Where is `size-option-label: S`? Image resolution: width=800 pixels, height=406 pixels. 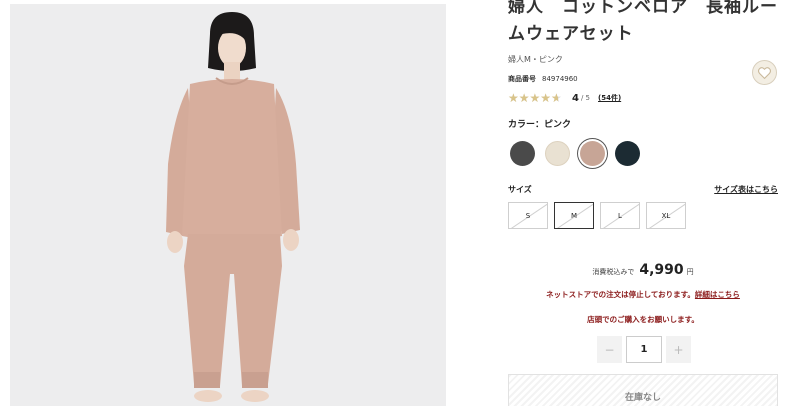
size-option-label: S is located at coordinates (528, 215).